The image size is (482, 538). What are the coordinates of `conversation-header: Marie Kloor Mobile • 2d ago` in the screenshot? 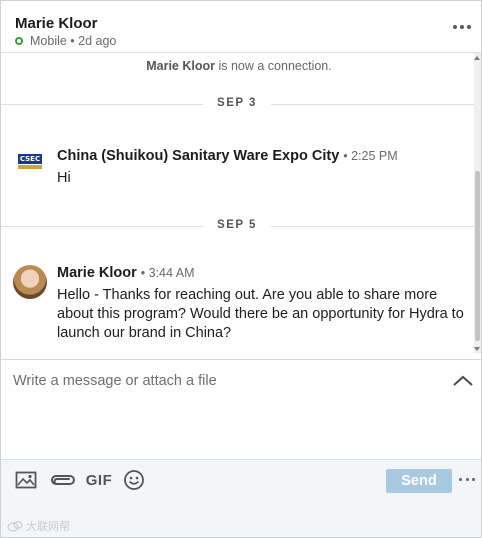 It's located at (241, 27).